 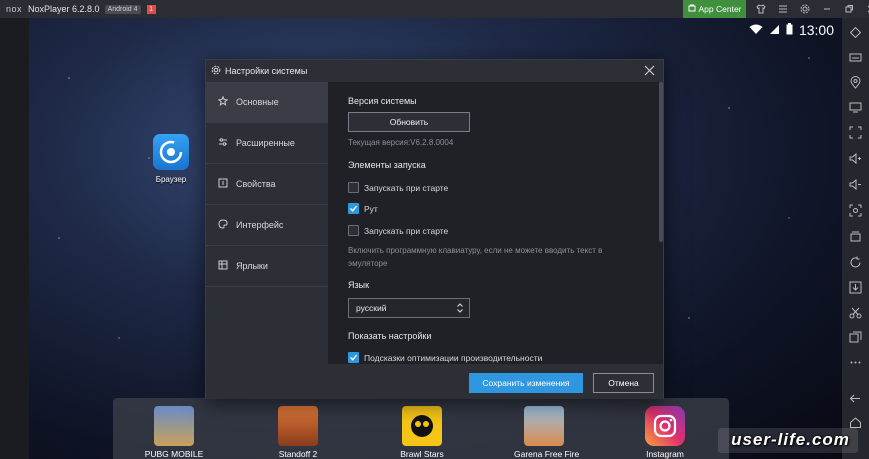 What do you see at coordinates (855, 362) in the screenshot?
I see `more-icon` at bounding box center [855, 362].